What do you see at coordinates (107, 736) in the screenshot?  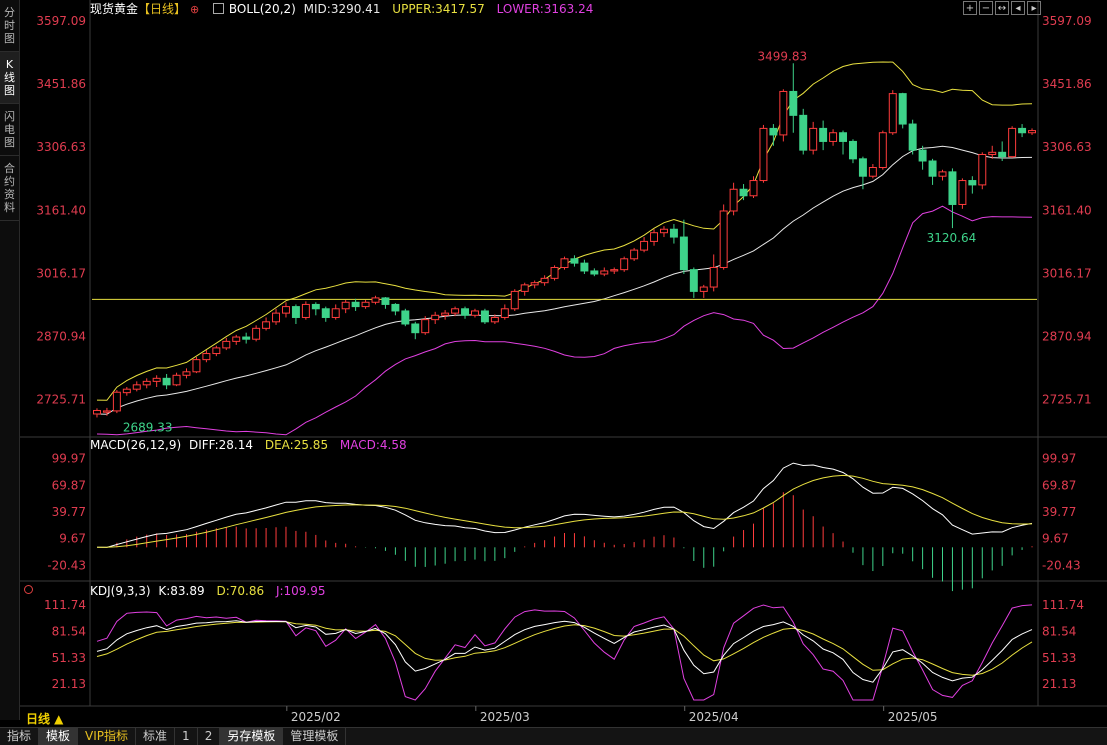 I see `bottom-tab-2: VIP指标` at bounding box center [107, 736].